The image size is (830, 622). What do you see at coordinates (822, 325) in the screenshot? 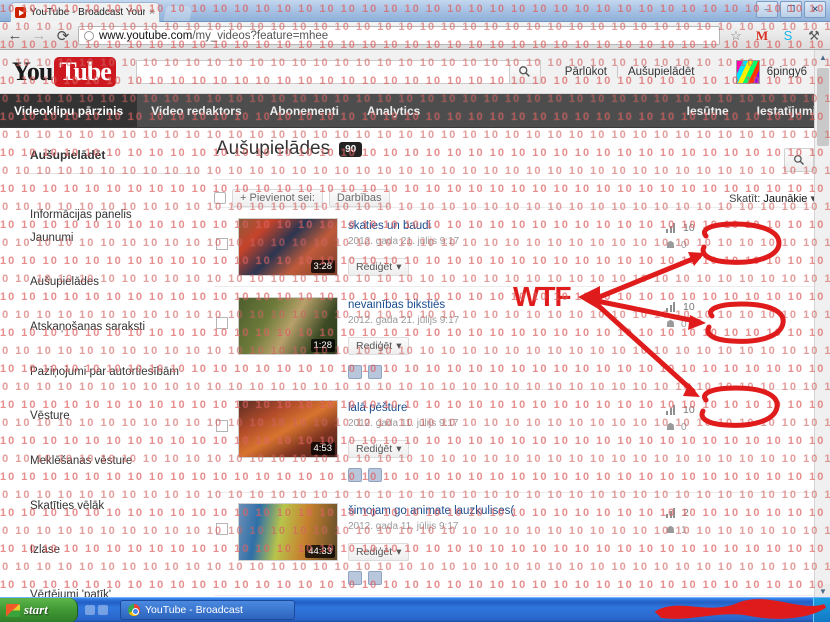
I see `page-scrollbar: ▲ ▼` at bounding box center [822, 325].